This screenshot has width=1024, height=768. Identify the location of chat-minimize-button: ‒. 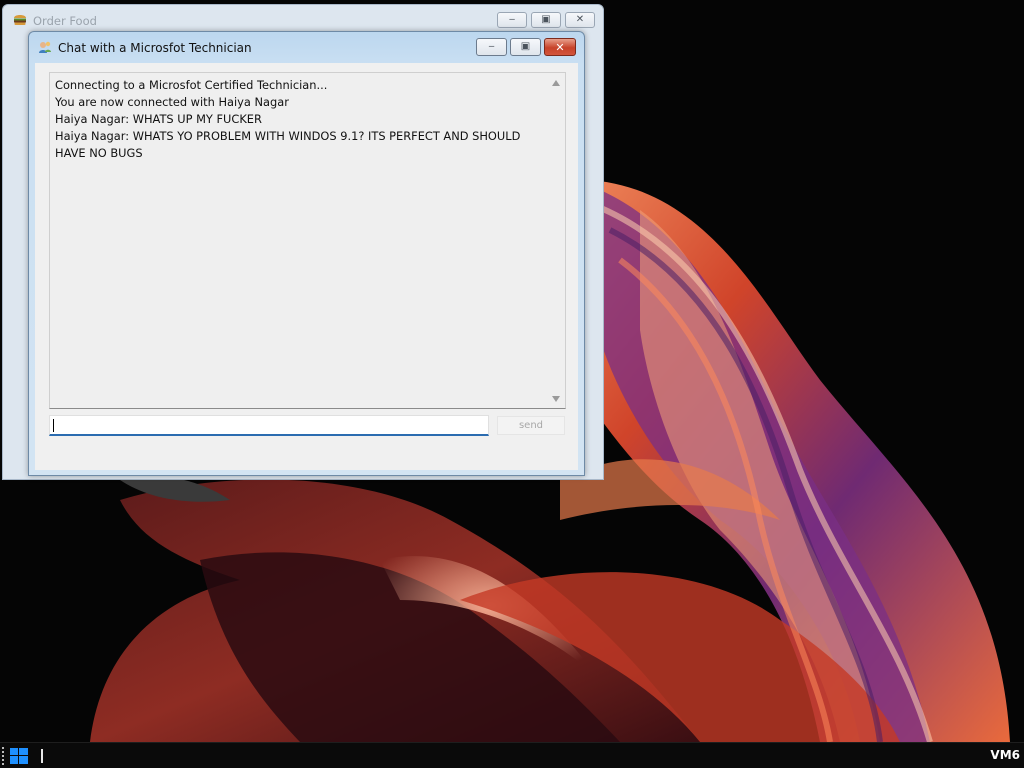
(491, 47).